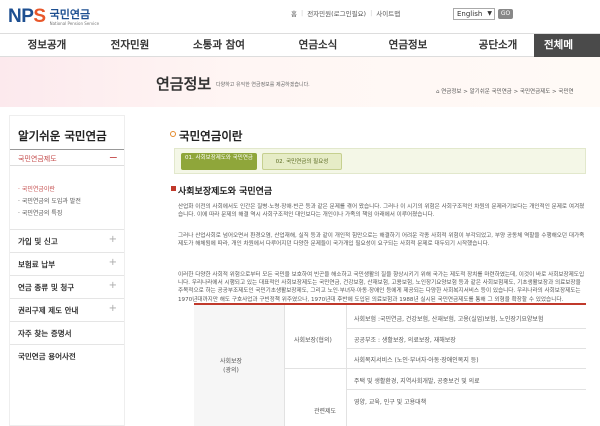  Describe the element at coordinates (505, 92) in the screenshot. I see `breadcrumb: ⌂ 연금정보 > 알기쉬운 국민연금 > 국민연금제도 > 국민연` at that location.